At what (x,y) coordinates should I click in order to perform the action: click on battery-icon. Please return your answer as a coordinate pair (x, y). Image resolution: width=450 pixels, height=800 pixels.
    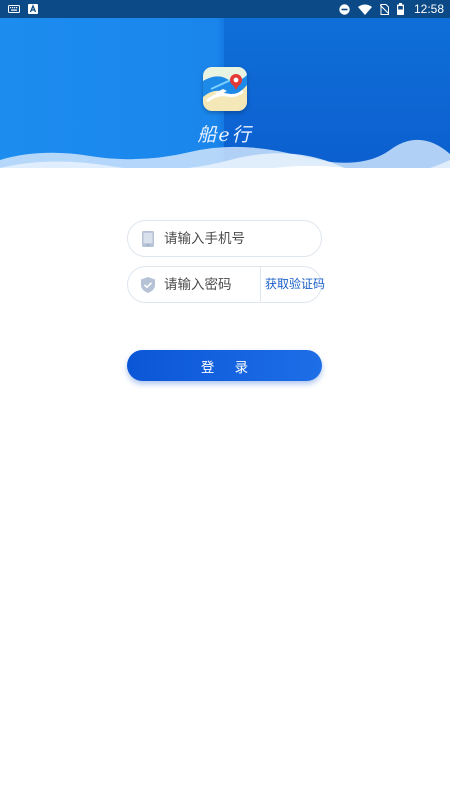
    Looking at the image, I should click on (400, 9).